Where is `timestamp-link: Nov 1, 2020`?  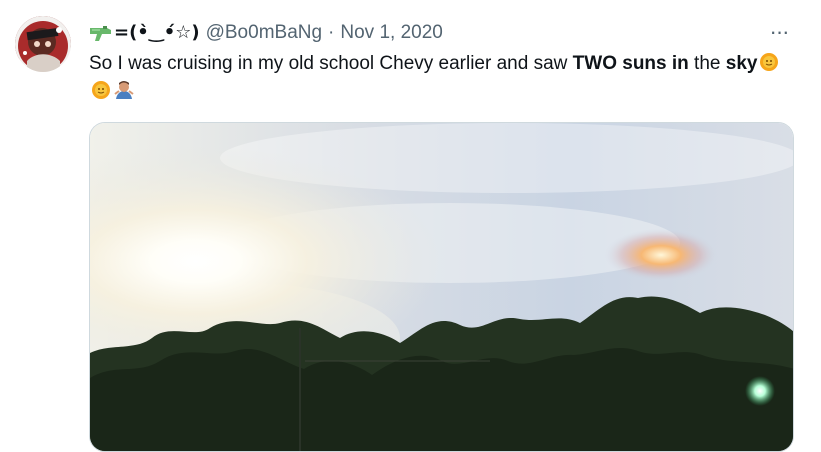
timestamp-link: Nov 1, 2020 is located at coordinates (391, 33).